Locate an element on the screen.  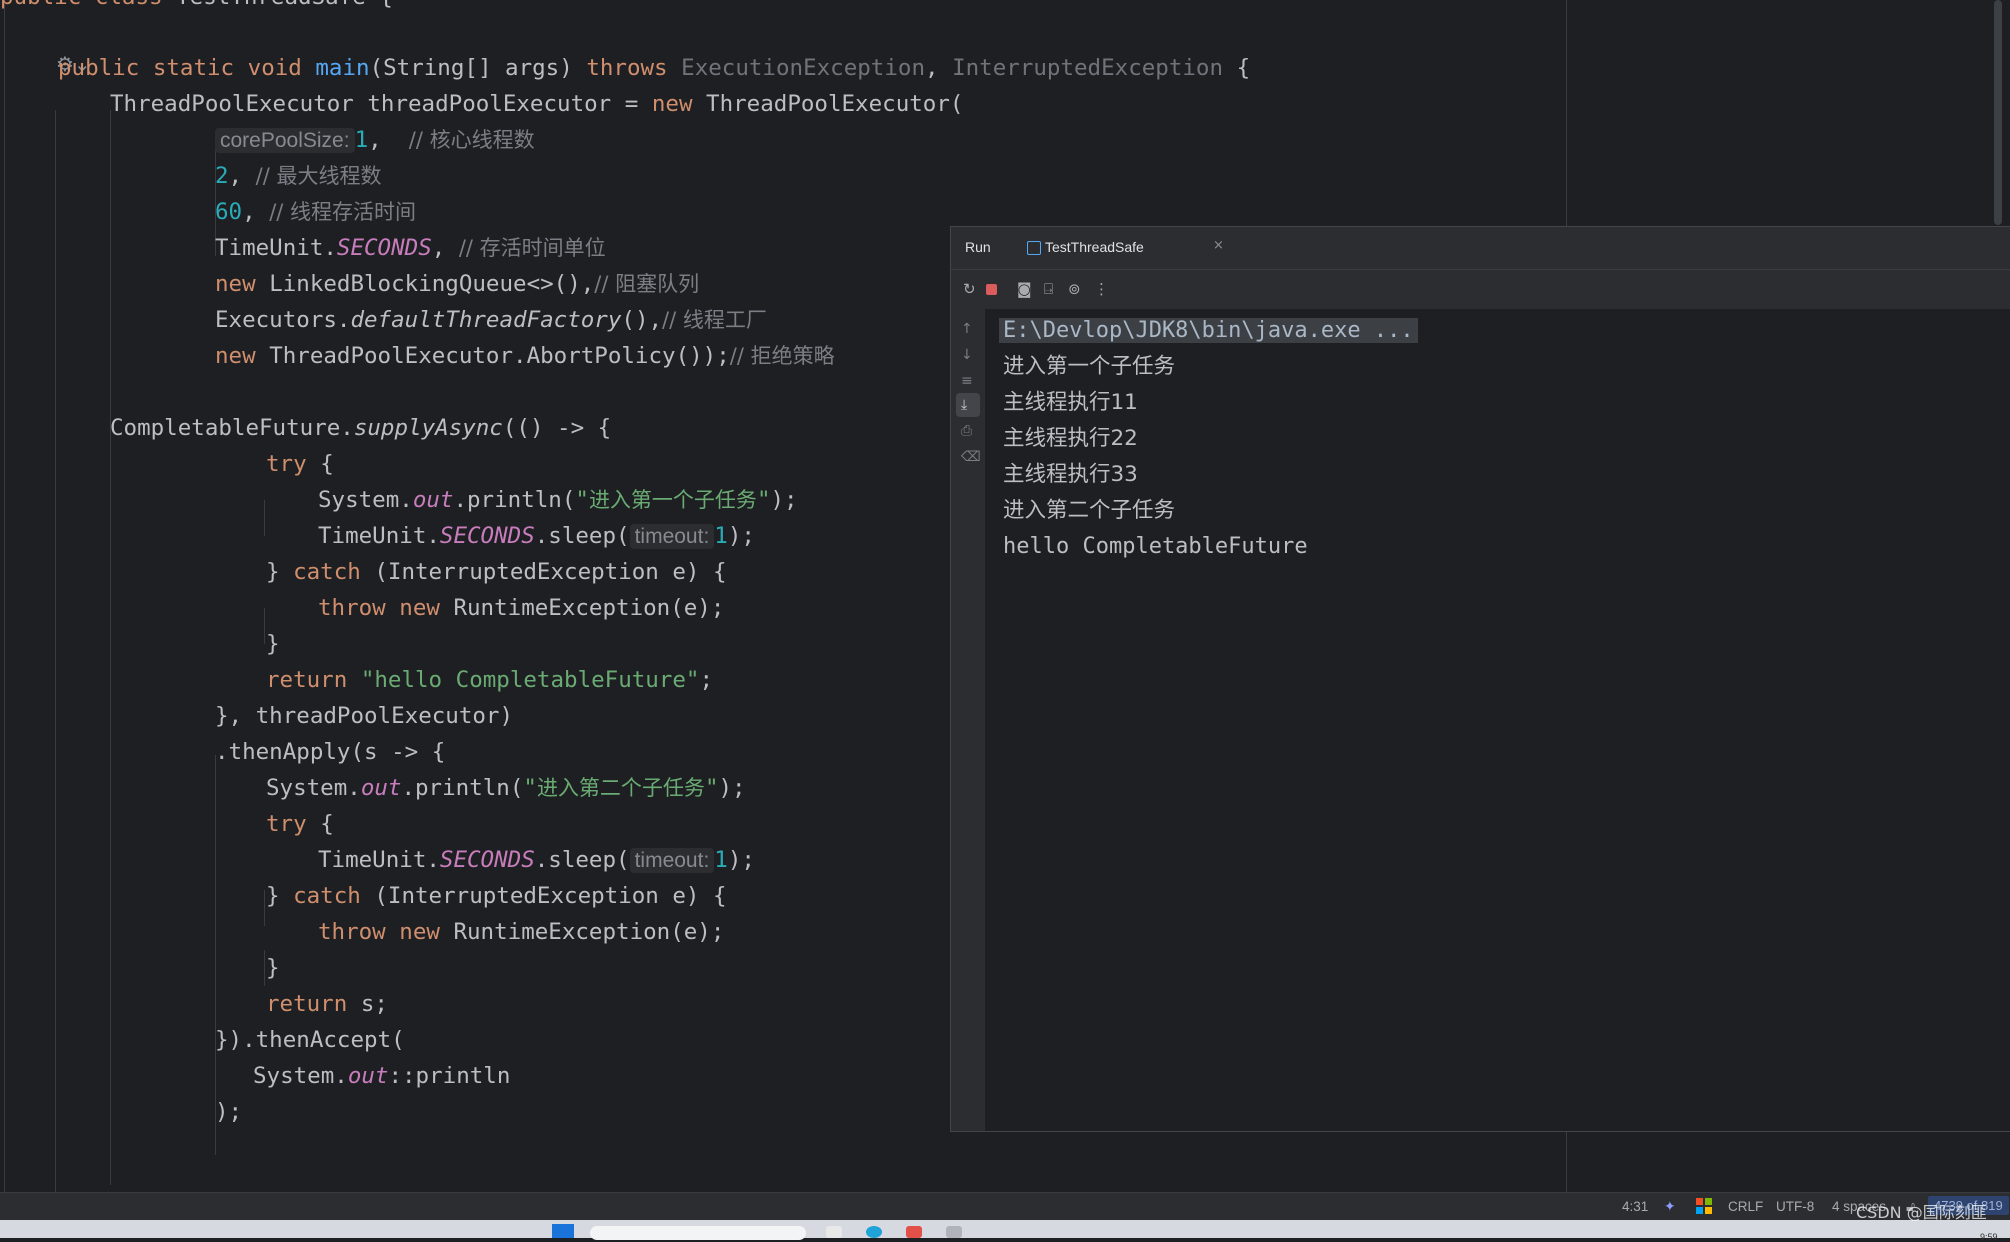
line-separator: CRLF is located at coordinates (1745, 1206).